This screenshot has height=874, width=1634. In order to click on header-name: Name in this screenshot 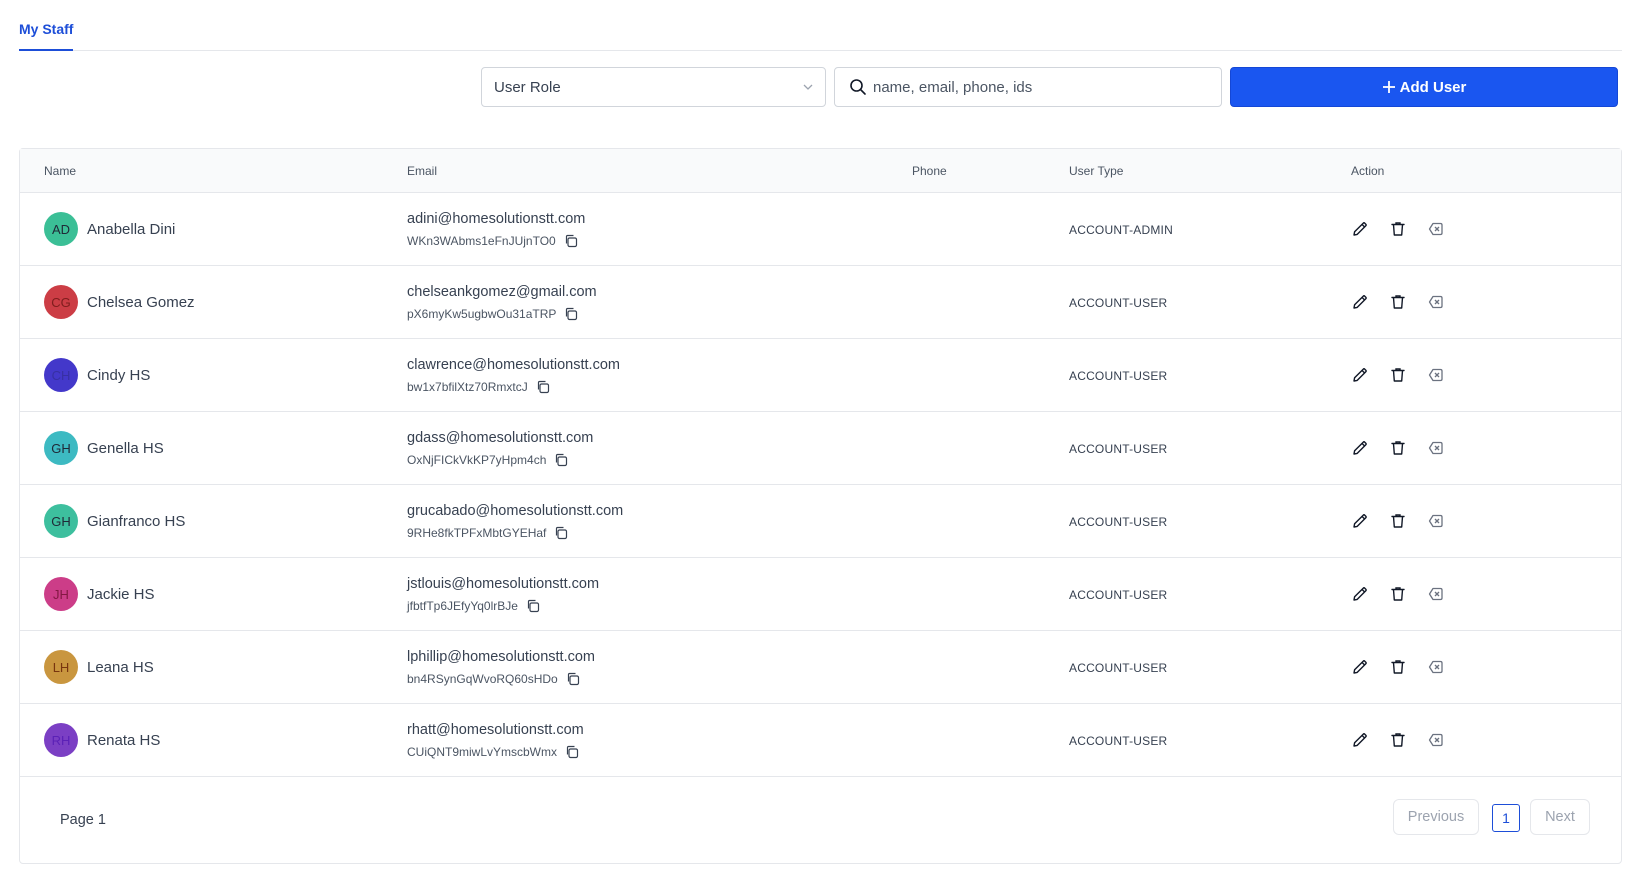, I will do `click(60, 171)`.